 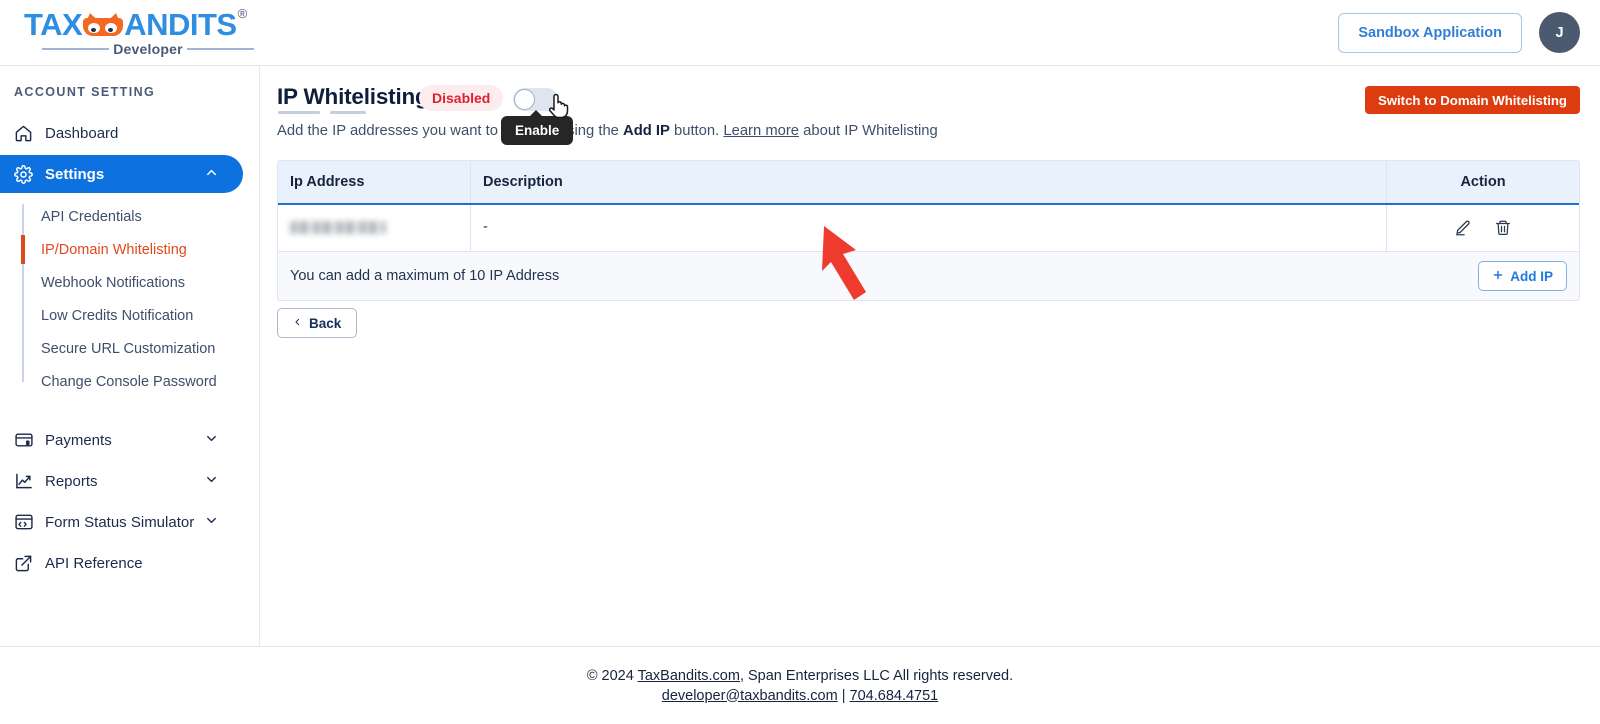 What do you see at coordinates (1559, 32) in the screenshot?
I see `avatar: J` at bounding box center [1559, 32].